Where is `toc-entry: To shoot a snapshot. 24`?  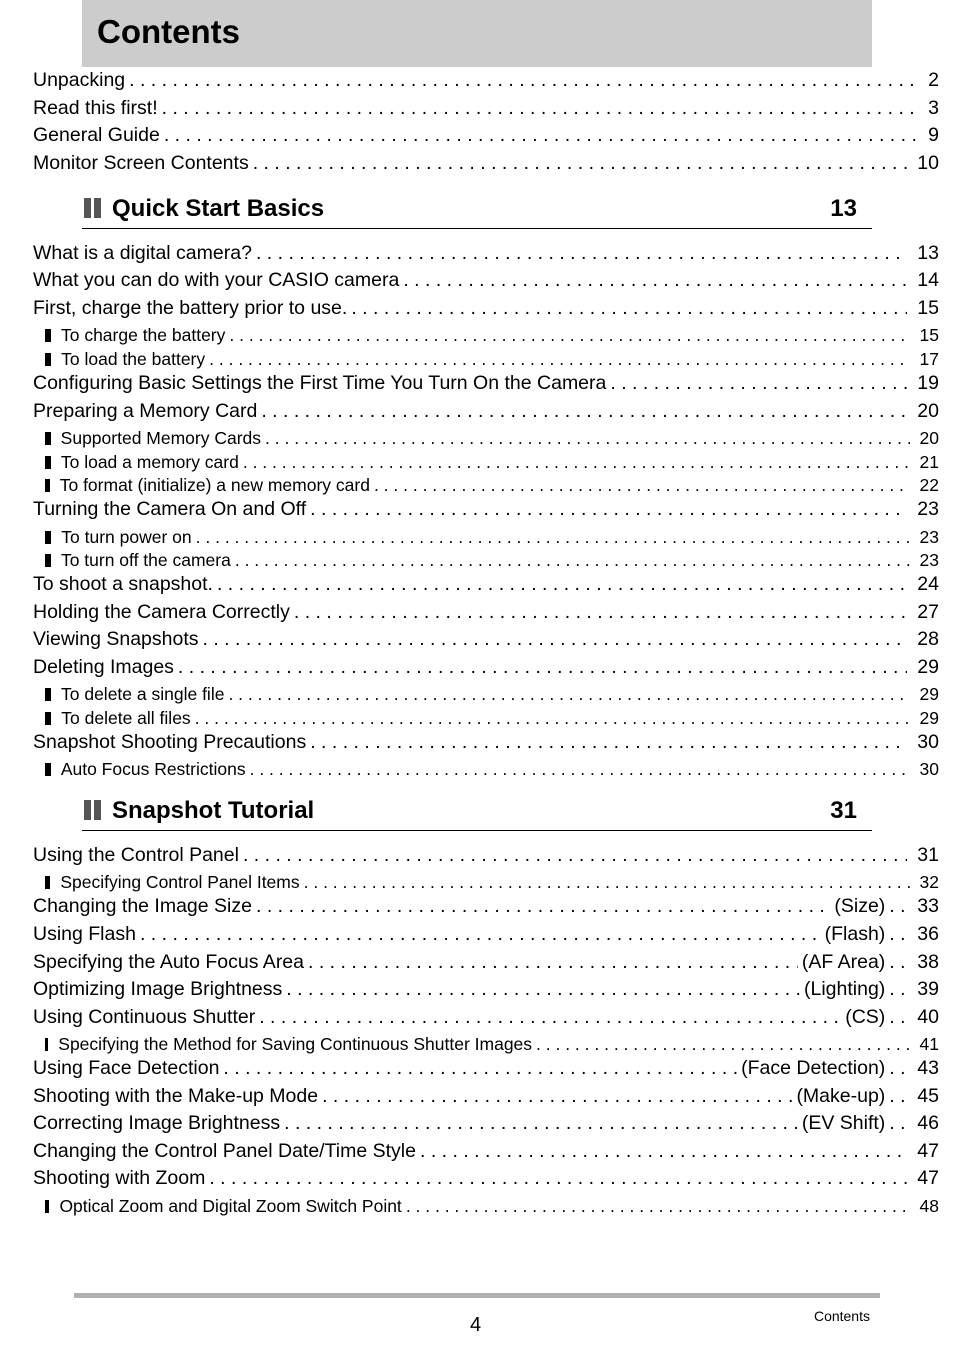
toc-entry: To shoot a snapshot. 24 is located at coordinates (486, 584).